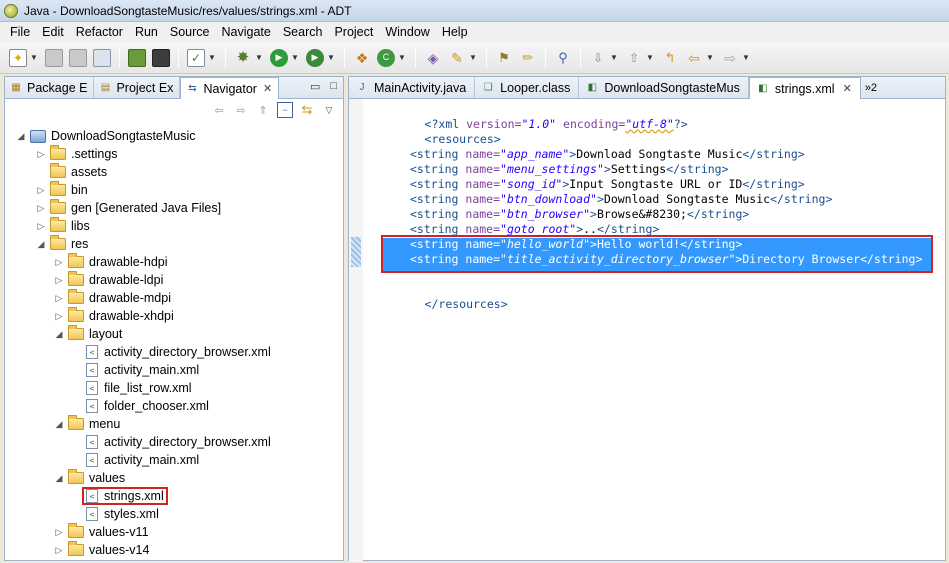  Describe the element at coordinates (18, 57) in the screenshot. I see `new-icon: ✦` at that location.